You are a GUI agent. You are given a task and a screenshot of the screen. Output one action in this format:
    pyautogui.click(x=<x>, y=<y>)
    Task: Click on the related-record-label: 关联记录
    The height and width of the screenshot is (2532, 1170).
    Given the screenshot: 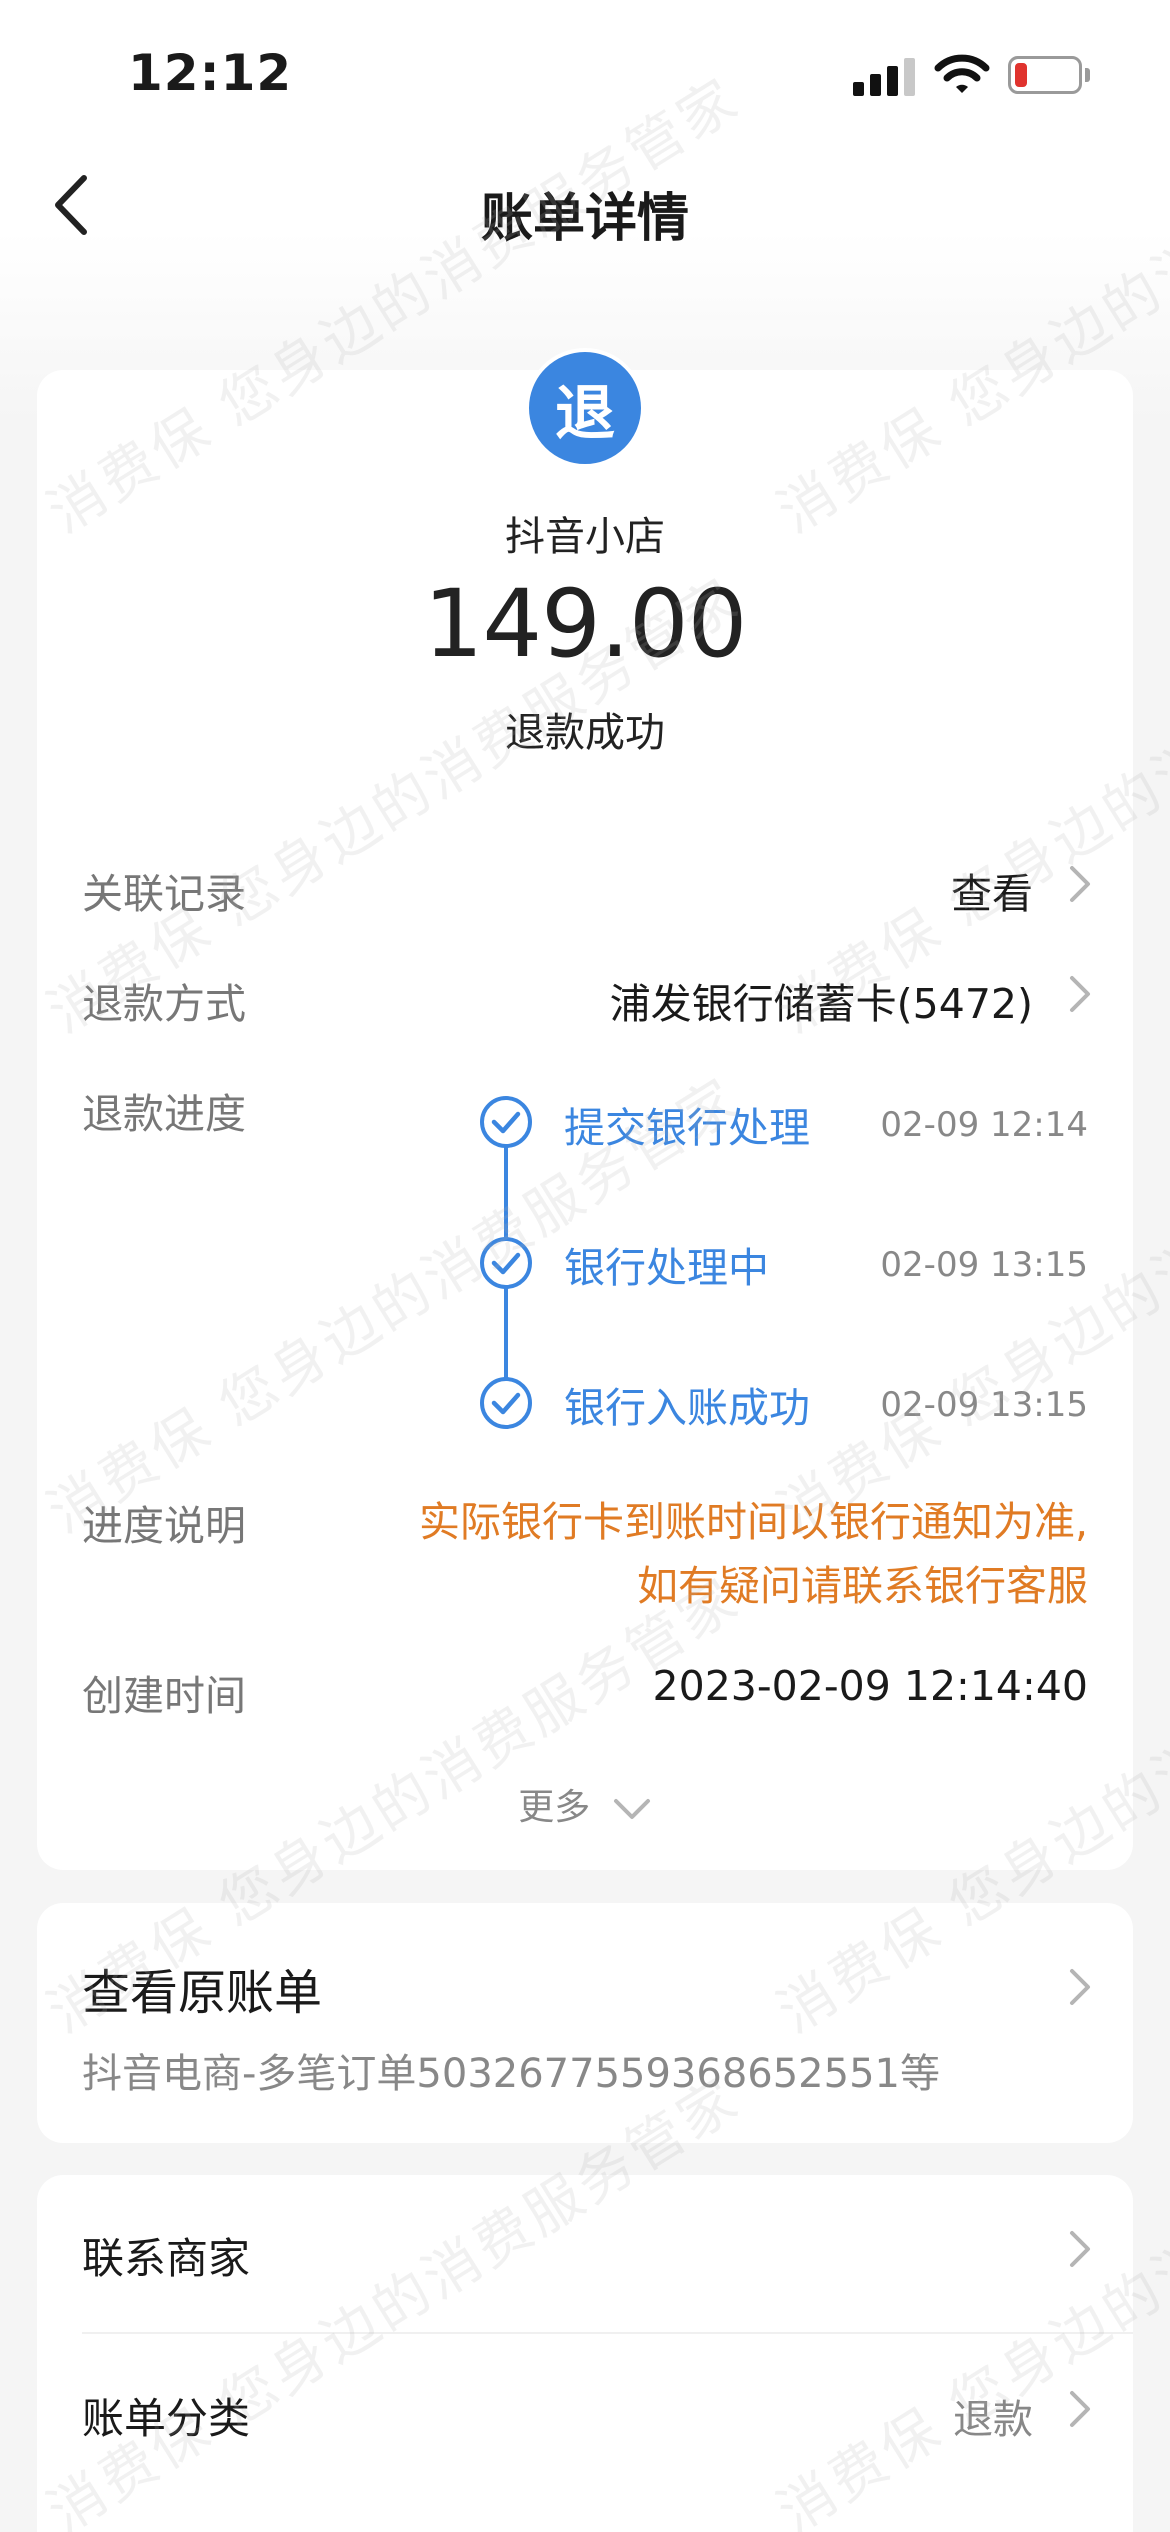 What is the action you would take?
    pyautogui.click(x=164, y=894)
    